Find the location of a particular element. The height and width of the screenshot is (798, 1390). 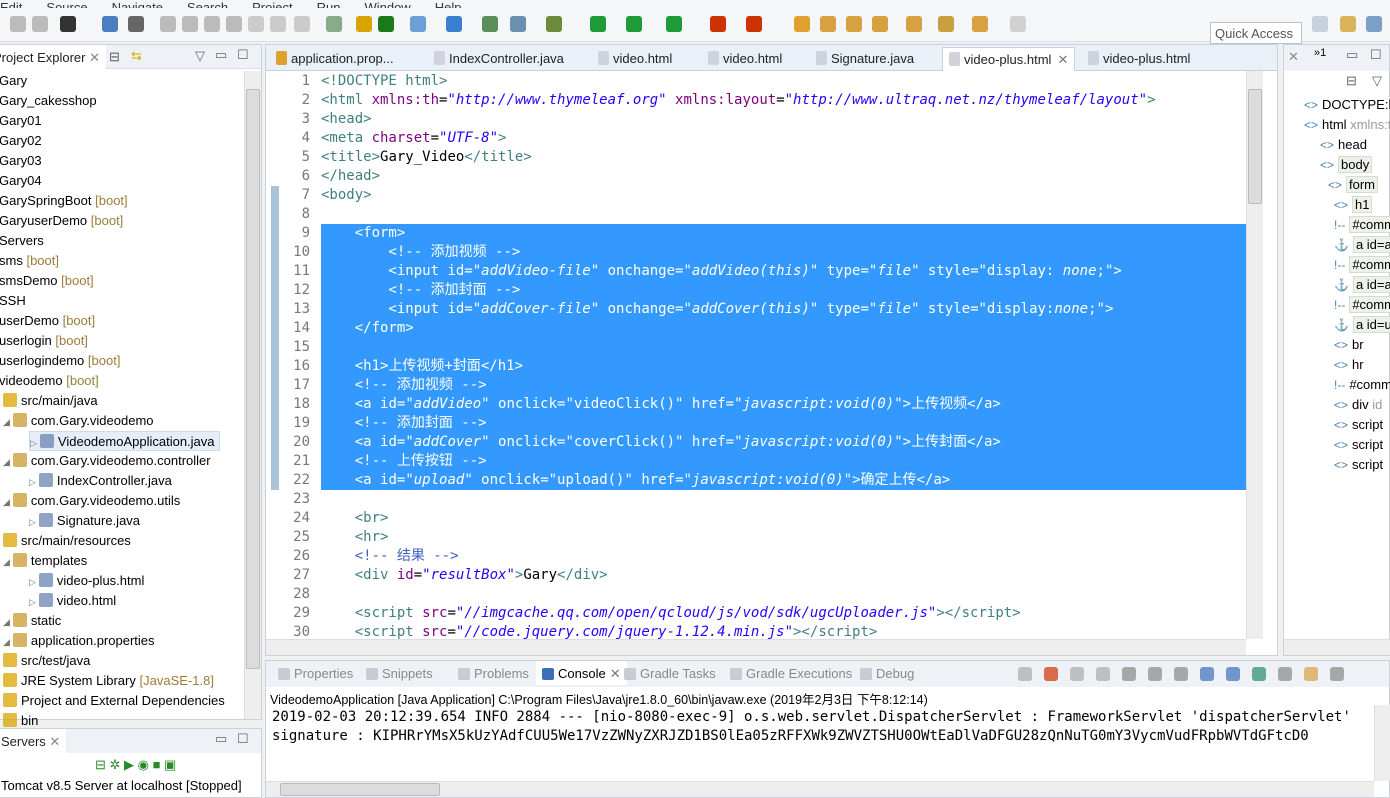

console-hscrollbar is located at coordinates (820, 789).